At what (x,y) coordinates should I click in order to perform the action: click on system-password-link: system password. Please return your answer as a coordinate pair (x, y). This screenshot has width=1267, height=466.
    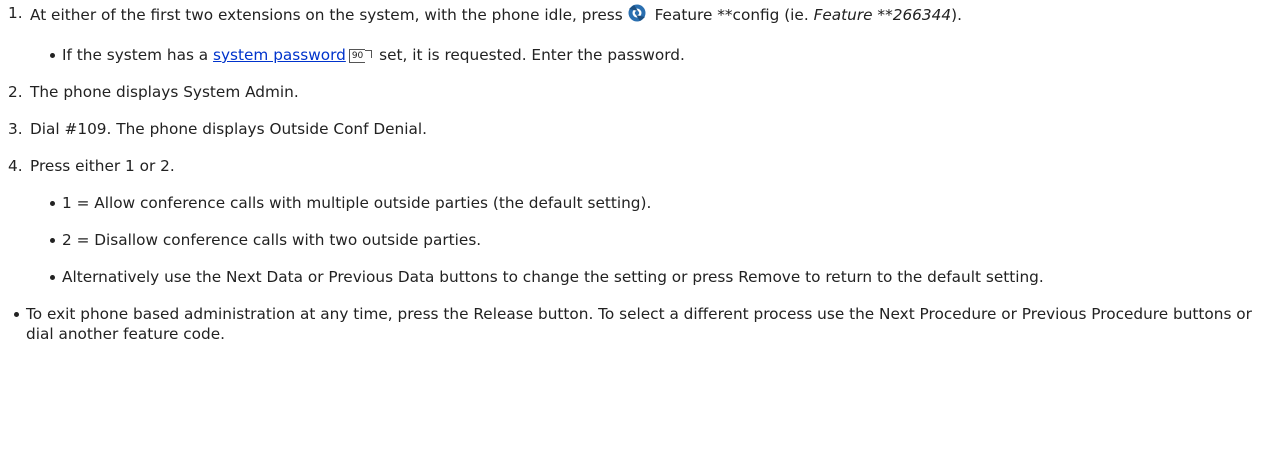
    Looking at the image, I should click on (279, 55).